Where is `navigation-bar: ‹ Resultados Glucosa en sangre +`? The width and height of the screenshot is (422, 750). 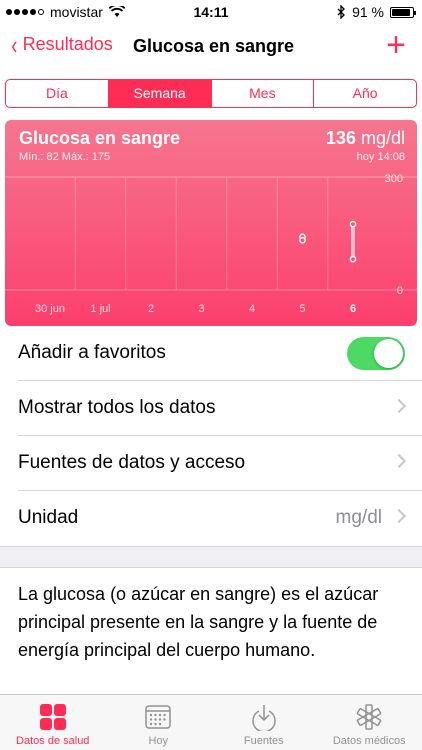 navigation-bar: ‹ Resultados Glucosa en sangre + is located at coordinates (211, 47).